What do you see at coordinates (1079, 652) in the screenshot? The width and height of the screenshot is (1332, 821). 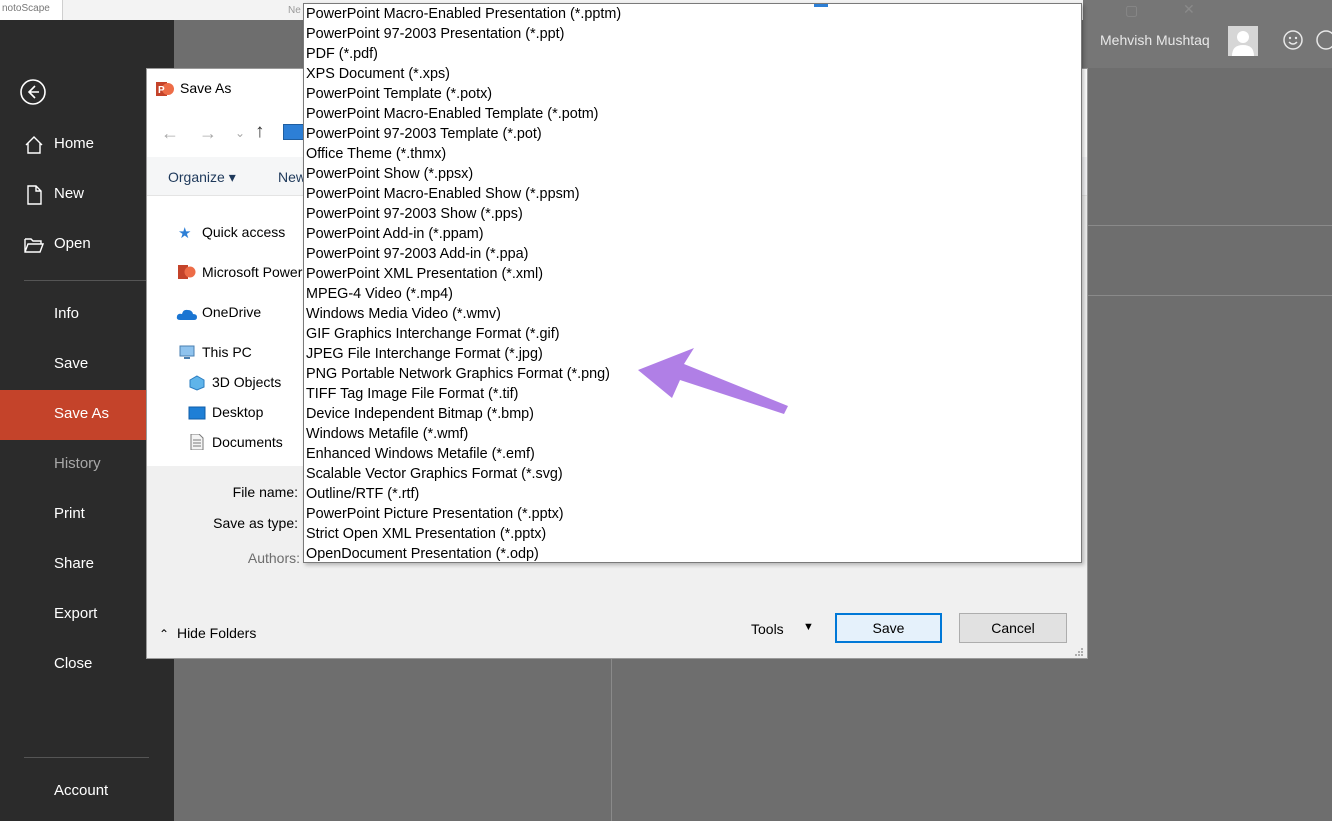 I see `resize-grip-icon` at bounding box center [1079, 652].